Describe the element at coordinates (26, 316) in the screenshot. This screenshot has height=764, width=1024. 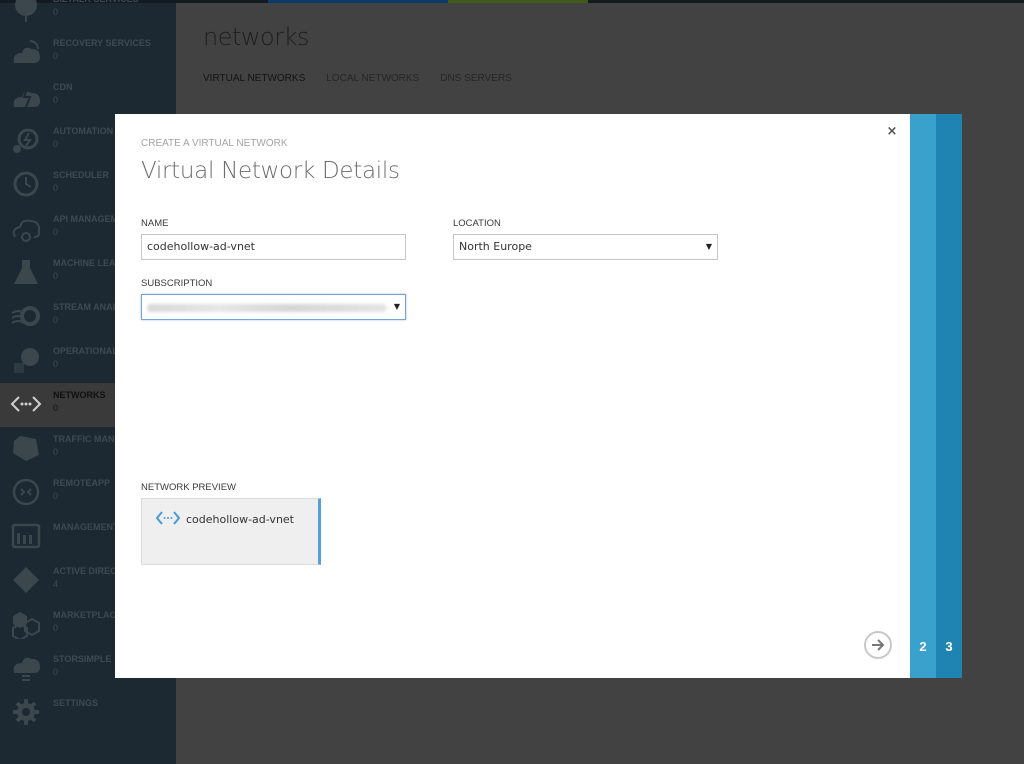
I see `stream-analytics-icon` at that location.